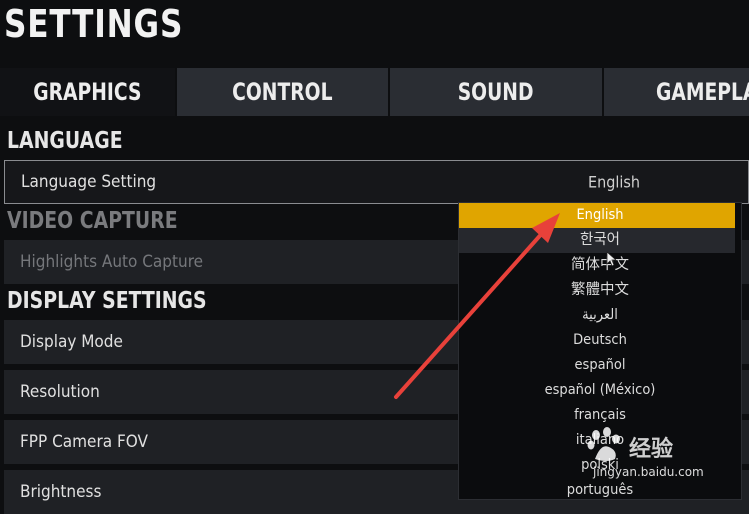 This screenshot has width=749, height=514. What do you see at coordinates (600, 290) in the screenshot?
I see `language-option-traditional-chinese: 繁體中文` at bounding box center [600, 290].